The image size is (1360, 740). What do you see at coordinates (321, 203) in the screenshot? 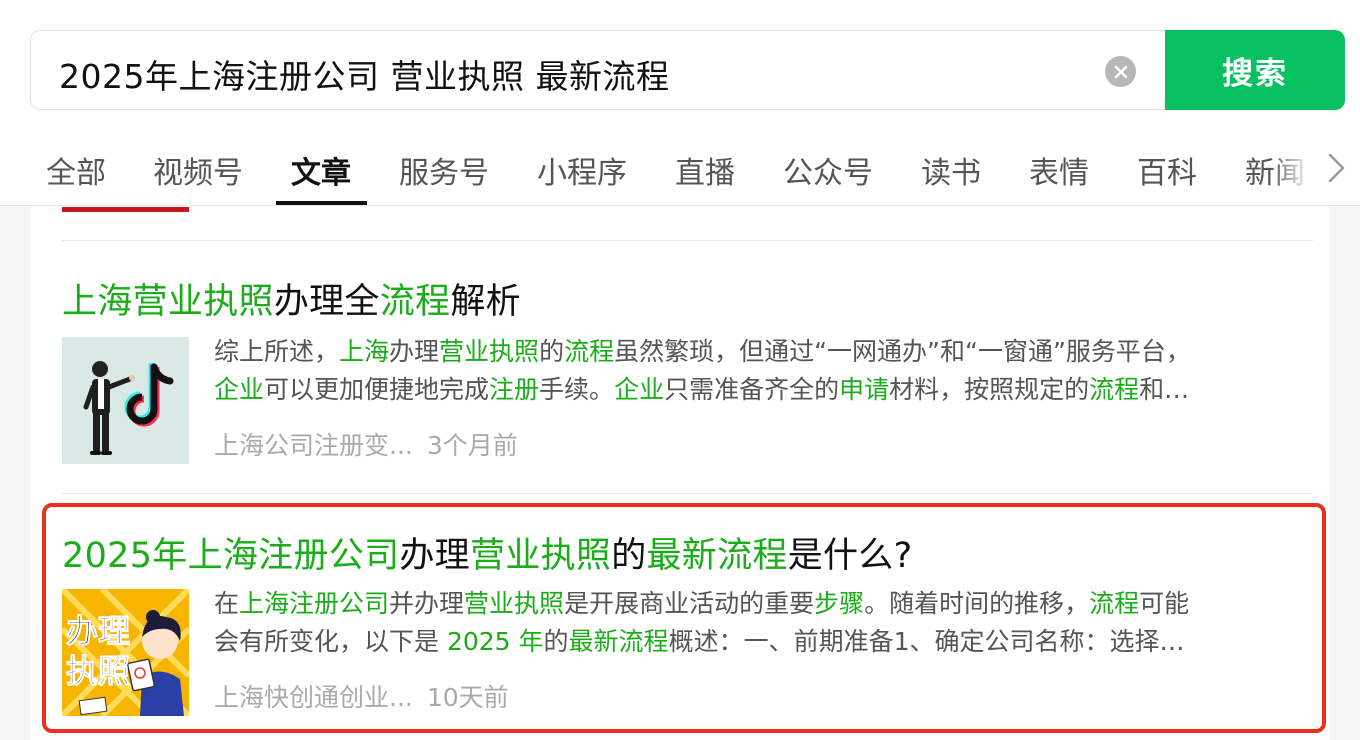
I see `active-tab-indicator` at bounding box center [321, 203].